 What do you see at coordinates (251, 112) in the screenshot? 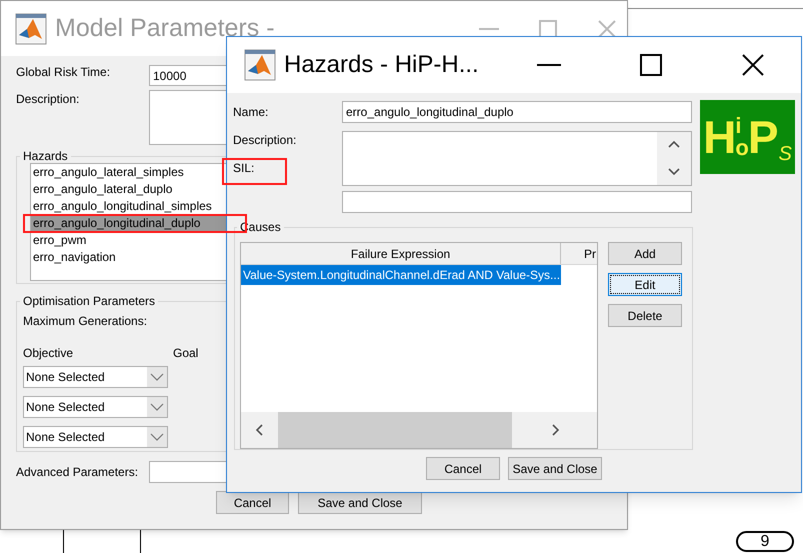
I see `field-label: Name:` at bounding box center [251, 112].